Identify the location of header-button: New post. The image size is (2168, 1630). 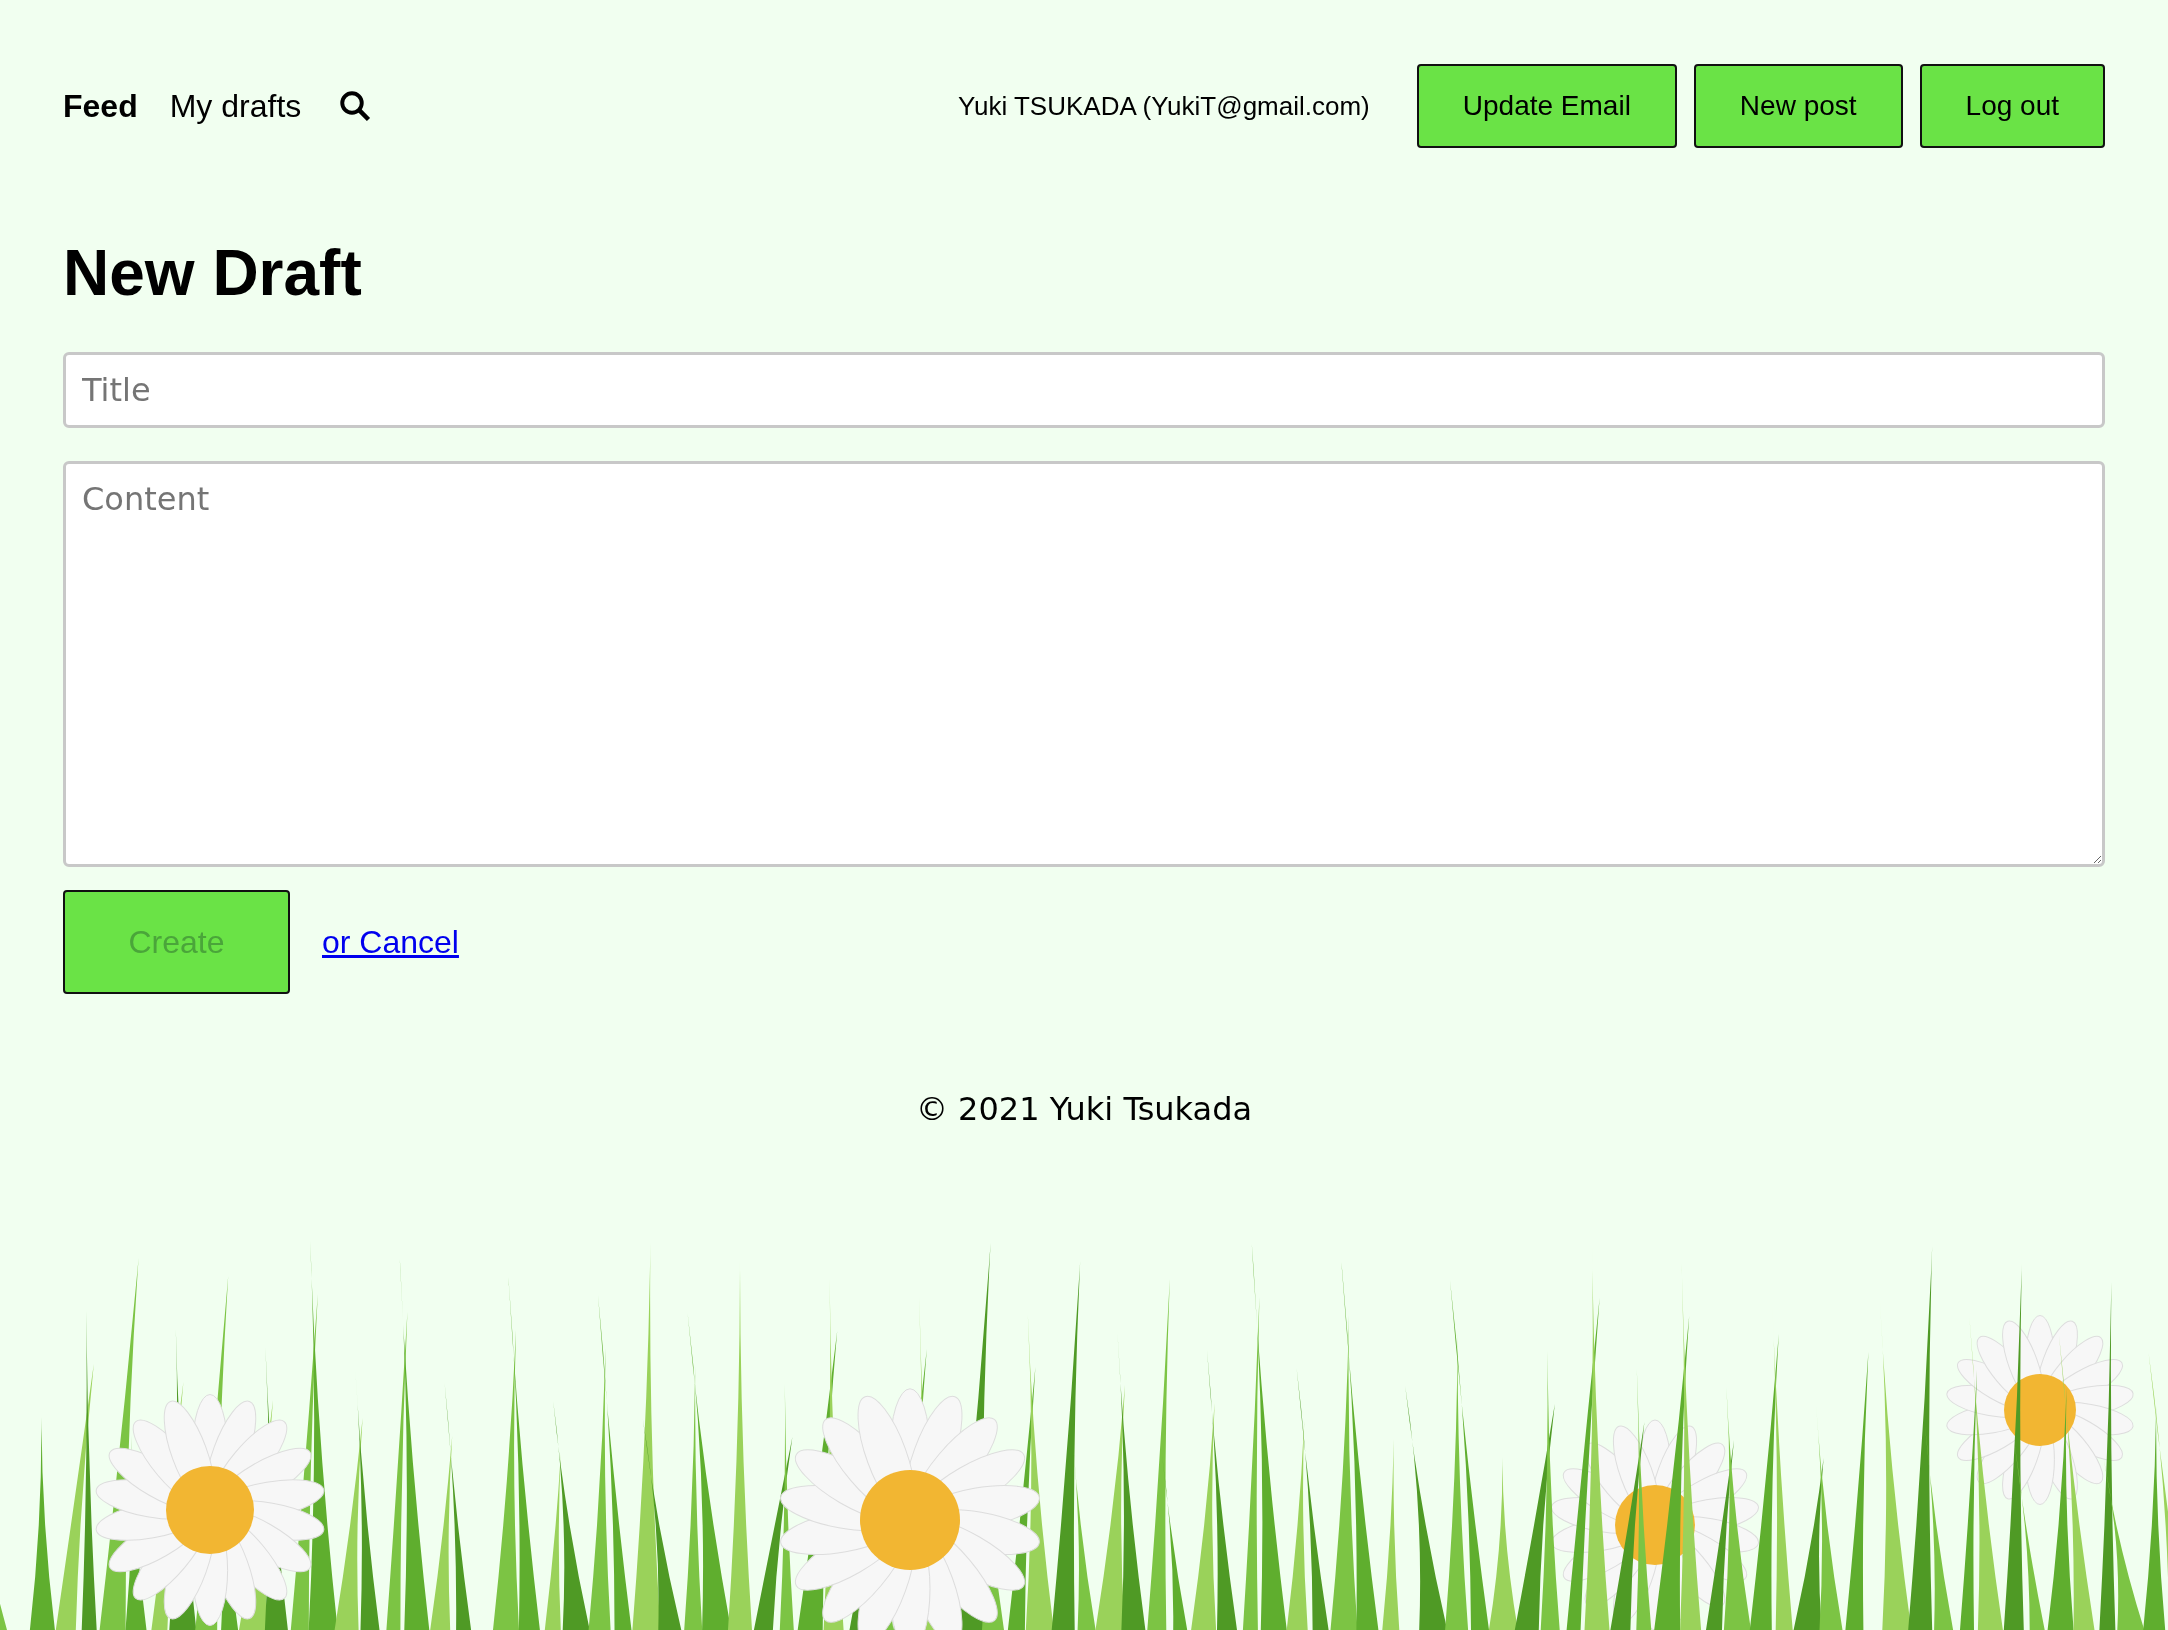
(1798, 106).